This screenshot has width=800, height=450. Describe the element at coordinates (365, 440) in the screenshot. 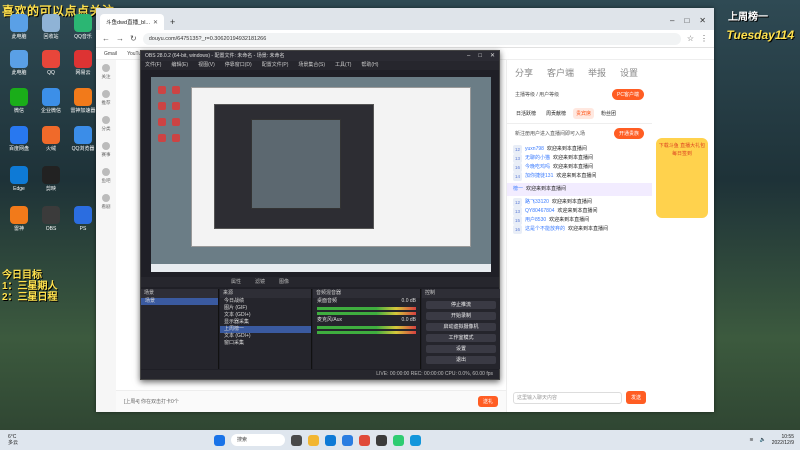

I see `chrome-icon` at that location.